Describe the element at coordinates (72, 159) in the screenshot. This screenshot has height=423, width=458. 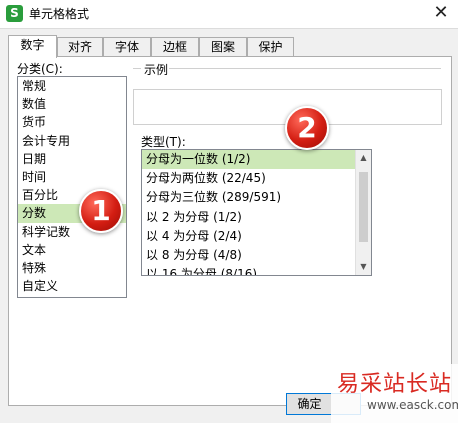
I see `category-item-date: 日期` at that location.